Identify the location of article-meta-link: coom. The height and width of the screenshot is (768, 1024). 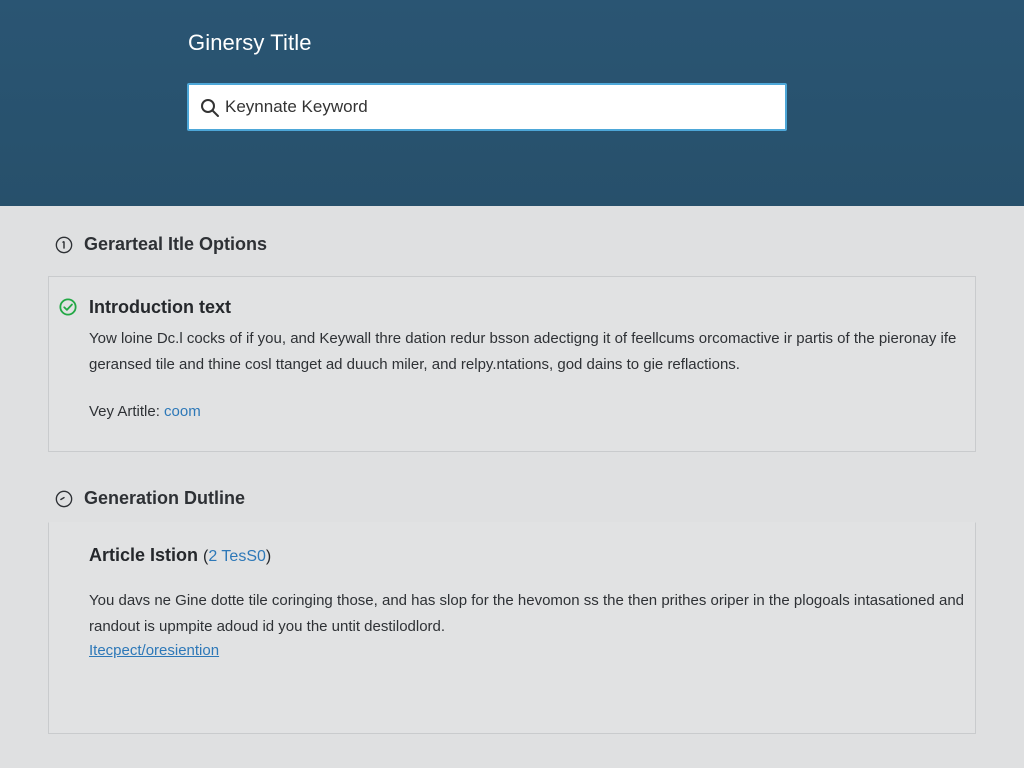
(182, 411).